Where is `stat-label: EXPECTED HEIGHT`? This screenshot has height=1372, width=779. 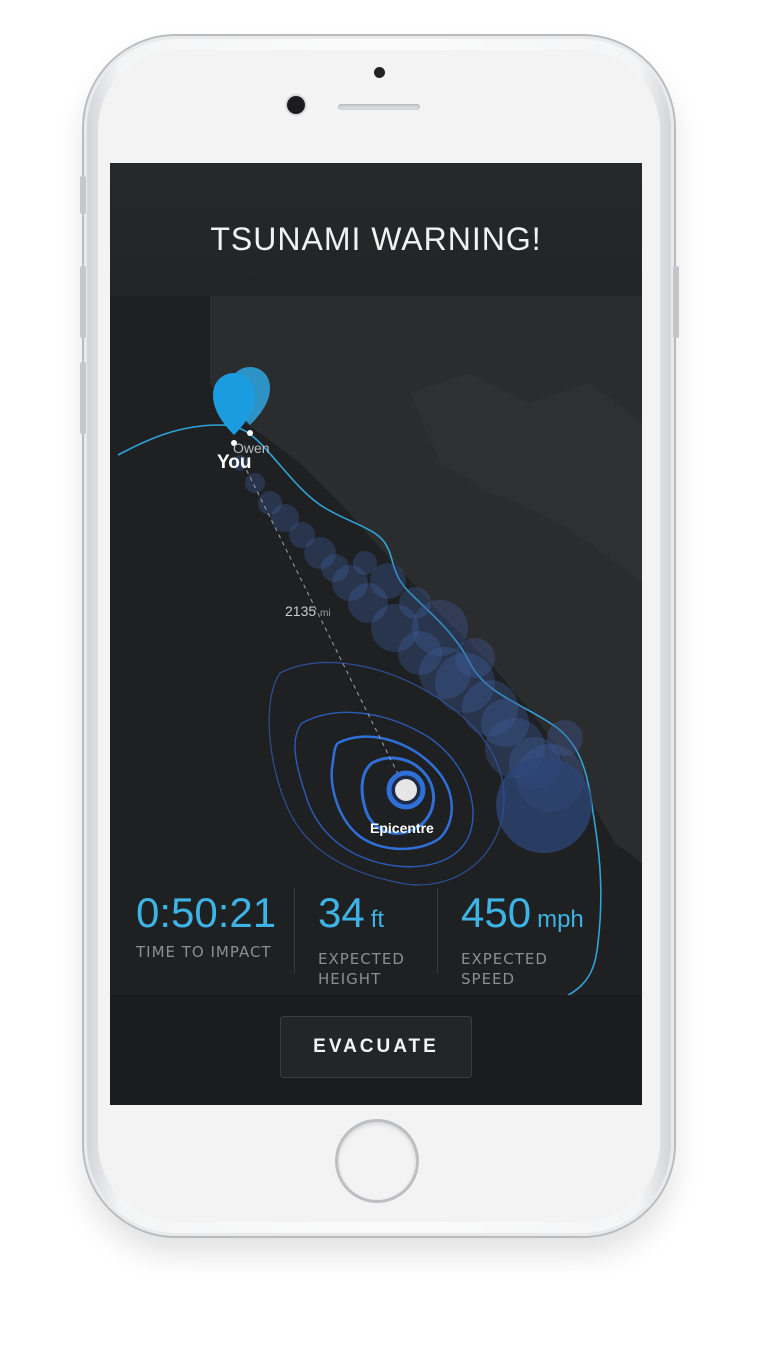 stat-label: EXPECTED HEIGHT is located at coordinates (361, 969).